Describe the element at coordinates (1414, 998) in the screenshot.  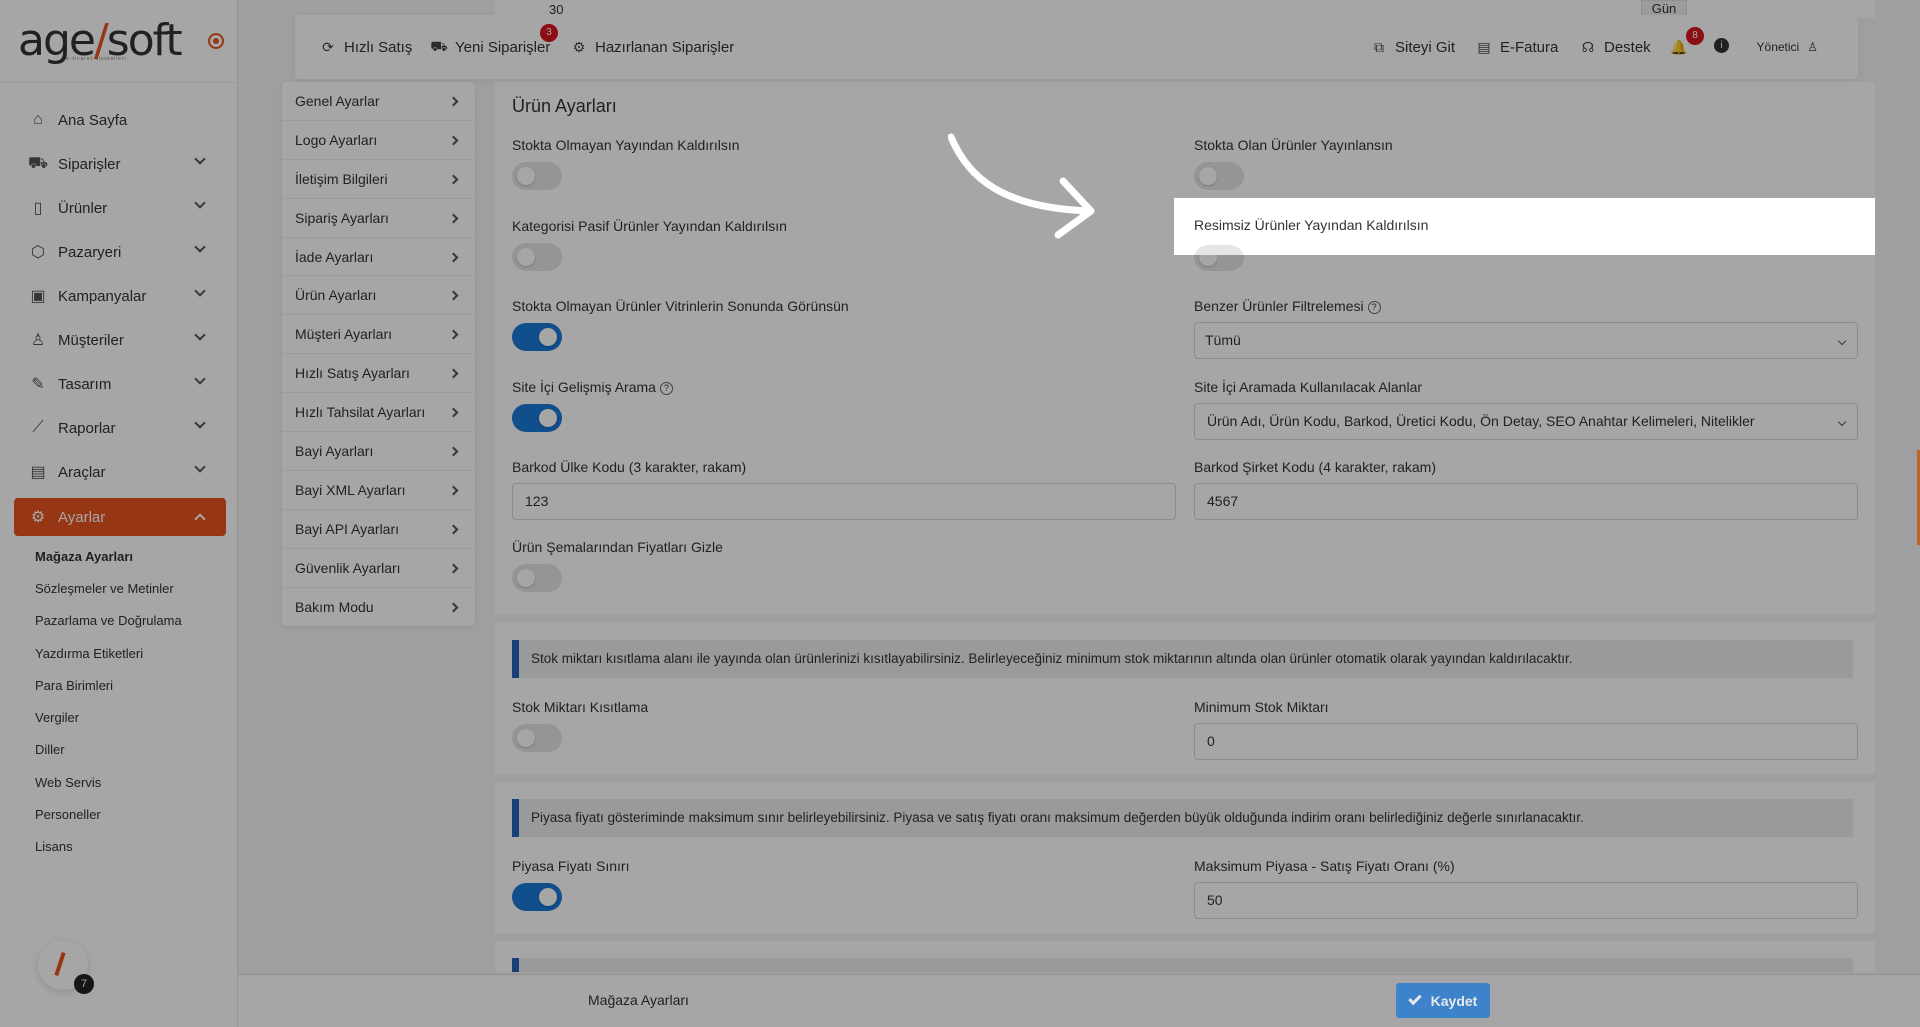
I see `check-icon` at that location.